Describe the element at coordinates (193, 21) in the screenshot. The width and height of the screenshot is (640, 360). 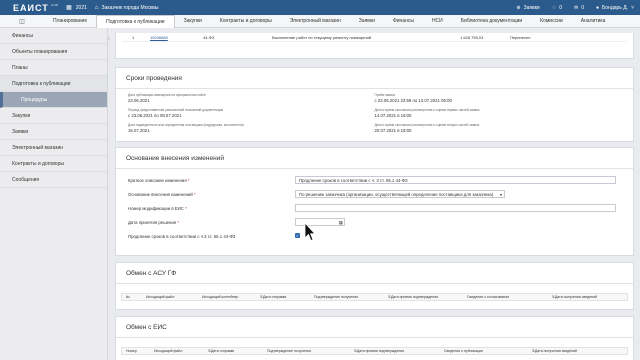
I see `tab-purchases: Закупки` at that location.